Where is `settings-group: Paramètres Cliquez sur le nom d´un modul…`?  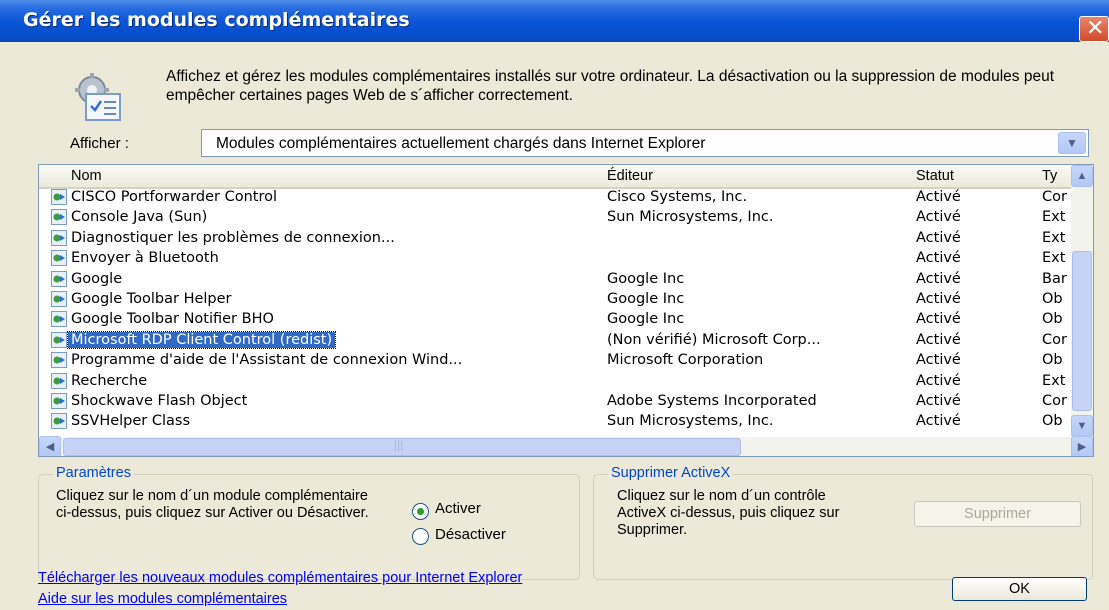 settings-group: Paramètres Cliquez sur le nom d´un modul… is located at coordinates (309, 522).